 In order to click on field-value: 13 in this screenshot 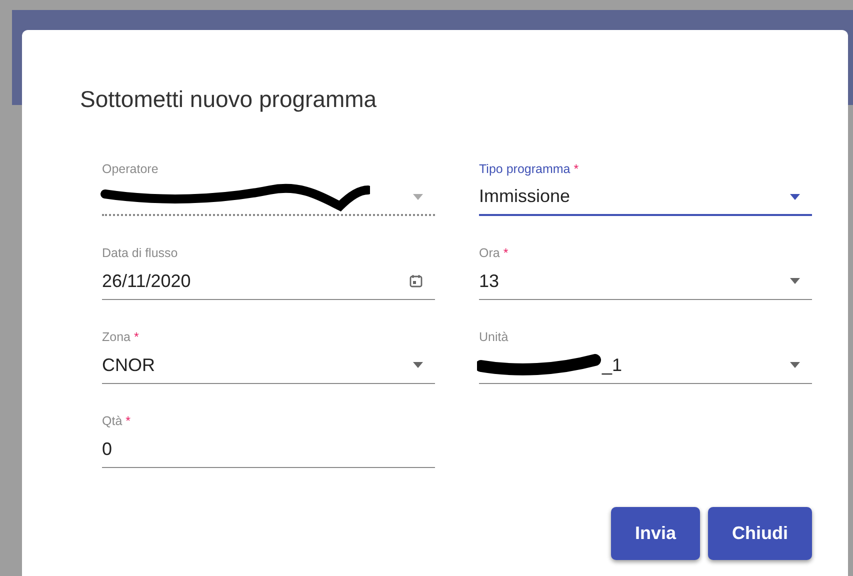, I will do `click(489, 281)`.